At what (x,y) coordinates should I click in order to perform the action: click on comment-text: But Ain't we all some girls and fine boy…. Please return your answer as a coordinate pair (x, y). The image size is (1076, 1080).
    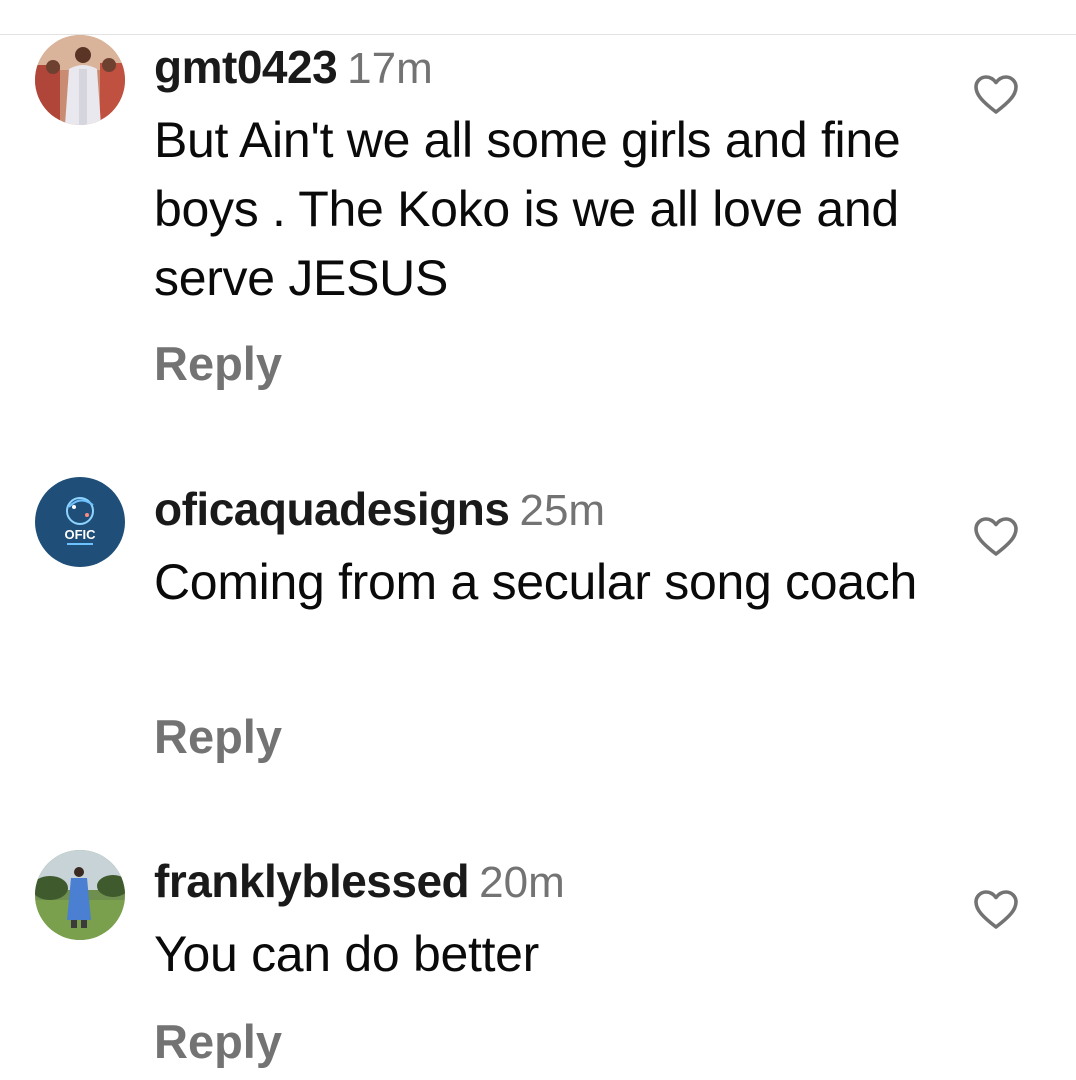
    Looking at the image, I should click on (527, 209).